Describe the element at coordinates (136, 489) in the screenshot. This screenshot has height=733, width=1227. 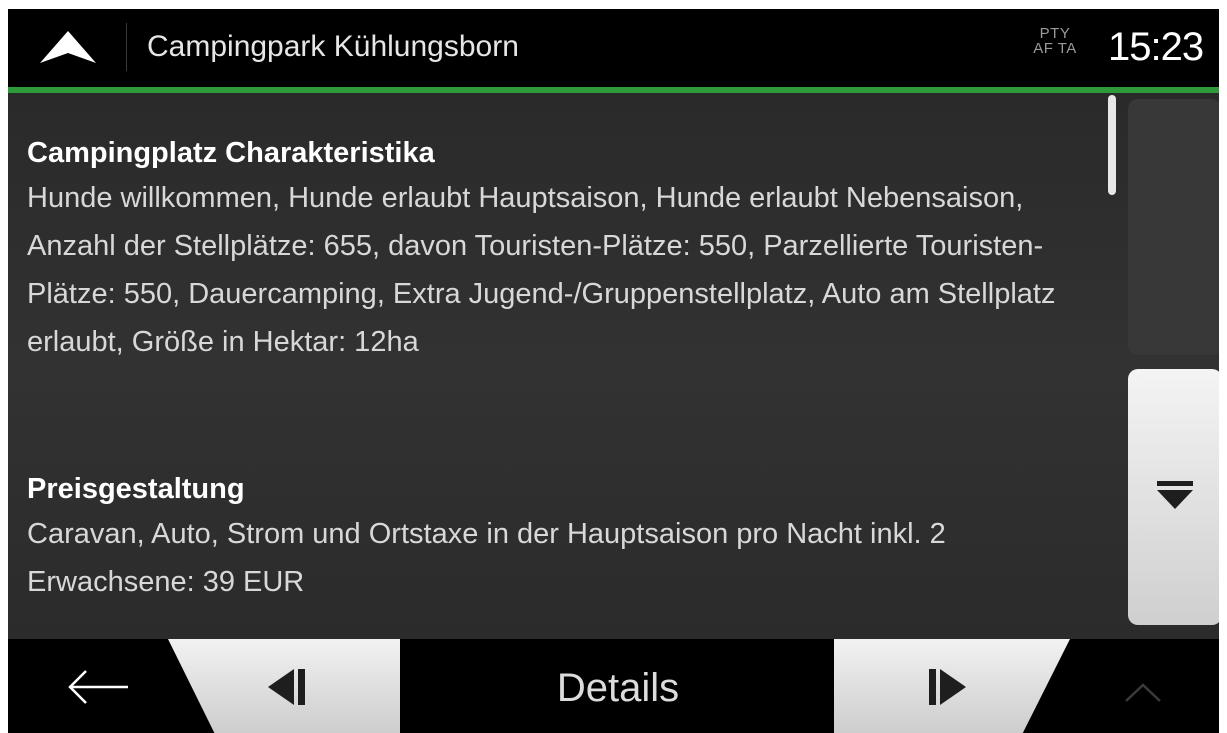
I see `section-title-pricing: Preisgestaltung` at that location.